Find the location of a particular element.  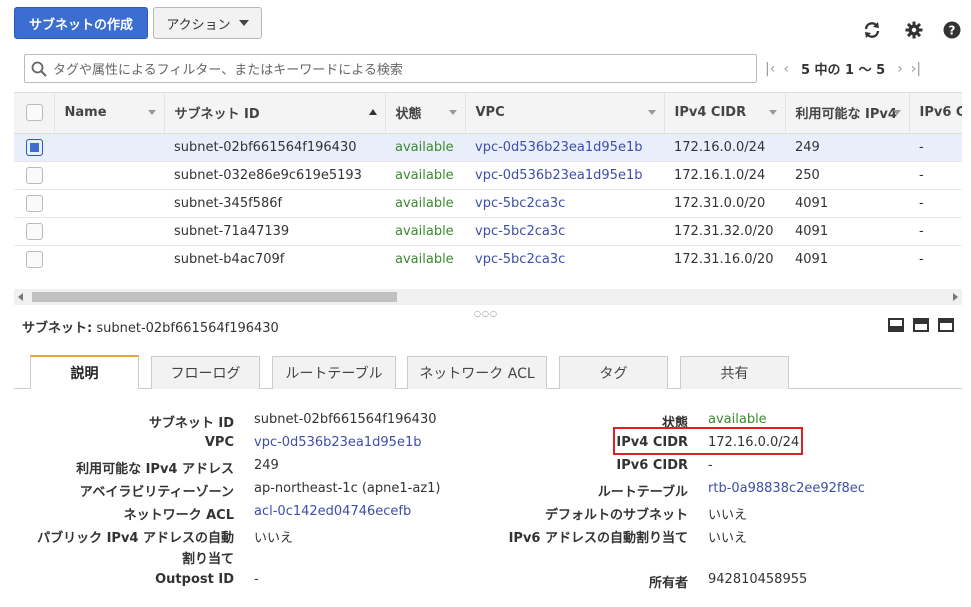

value-route-table-link: rtb-0a98838c2ee92f8ec is located at coordinates (786, 488).